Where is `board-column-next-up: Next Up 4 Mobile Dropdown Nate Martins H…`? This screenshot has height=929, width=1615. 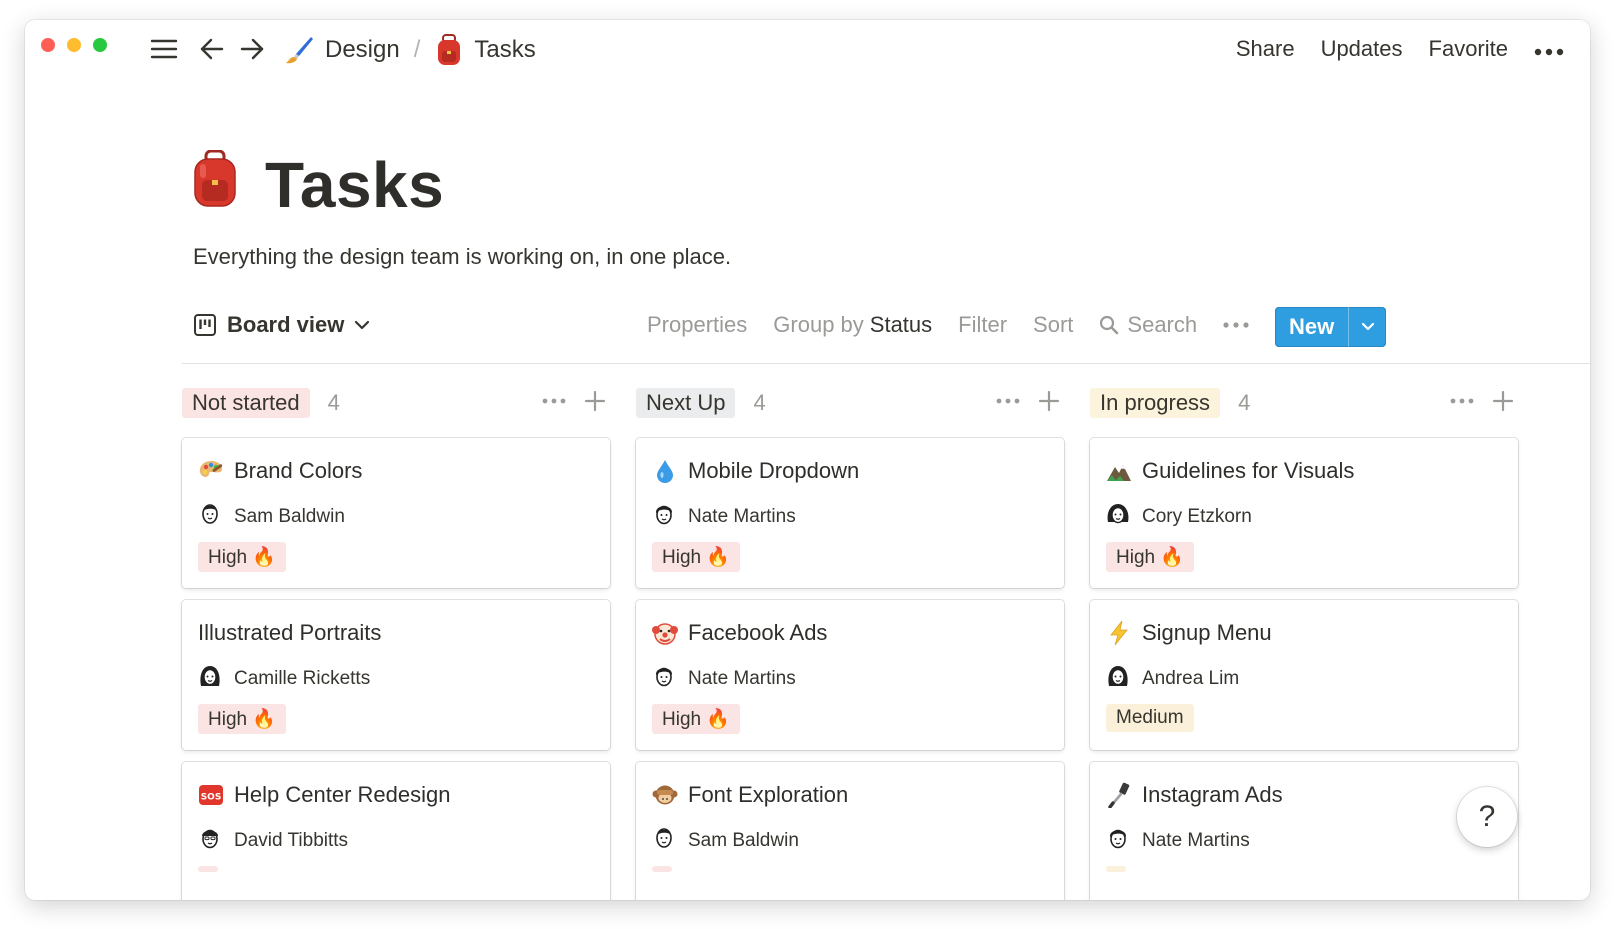
board-column-next-up: Next Up 4 Mobile Dropdown Nate Martins H… is located at coordinates (852, 643).